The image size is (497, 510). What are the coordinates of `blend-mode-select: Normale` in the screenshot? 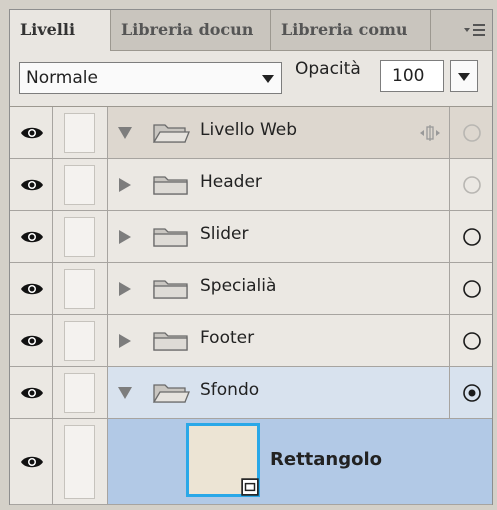 It's located at (150, 78).